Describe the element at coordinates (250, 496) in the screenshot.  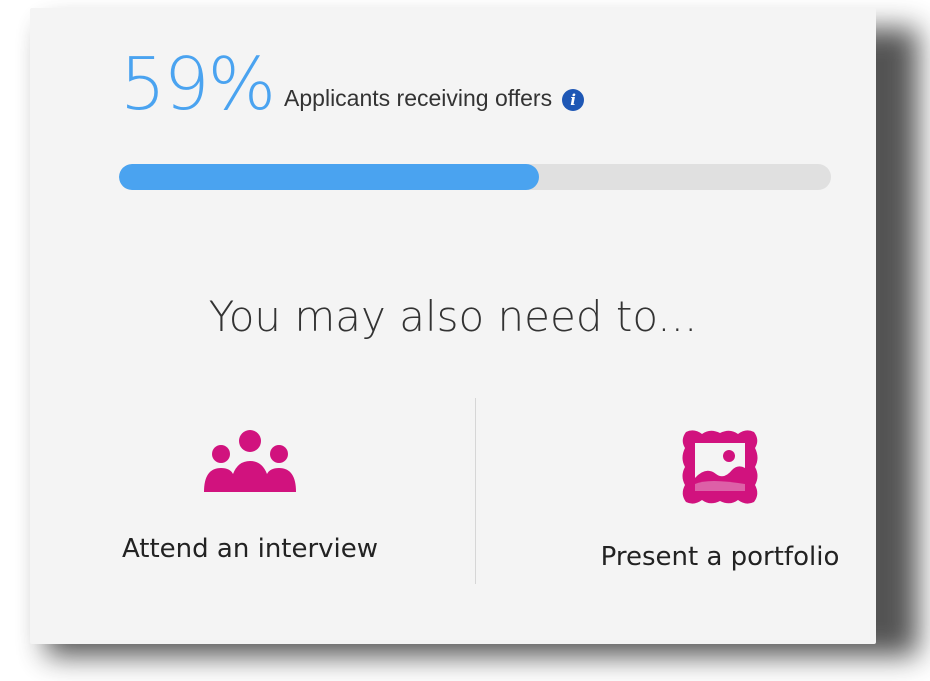
I see `action-attend-interview: Attend an interview` at that location.